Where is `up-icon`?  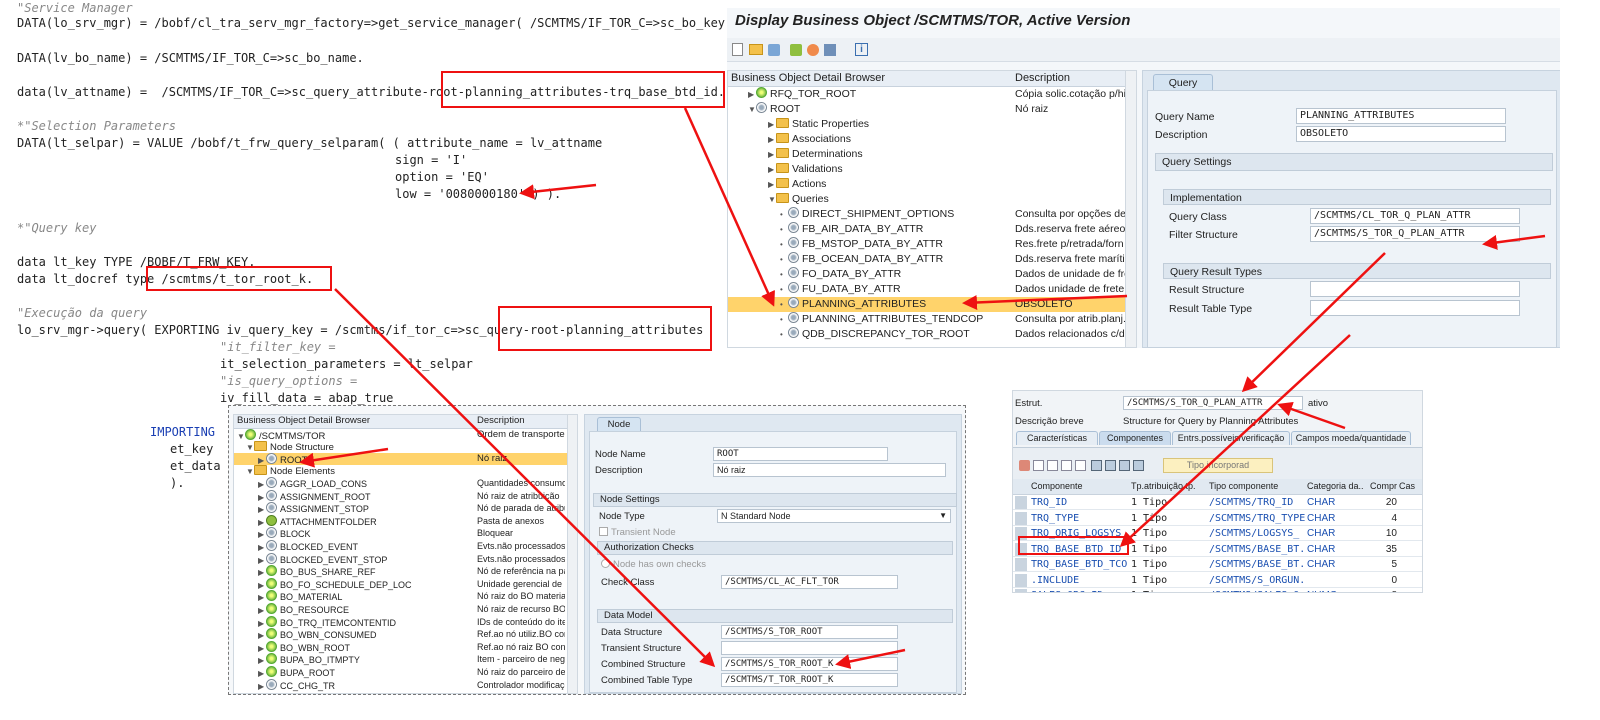
up-icon is located at coordinates (1138, 465).